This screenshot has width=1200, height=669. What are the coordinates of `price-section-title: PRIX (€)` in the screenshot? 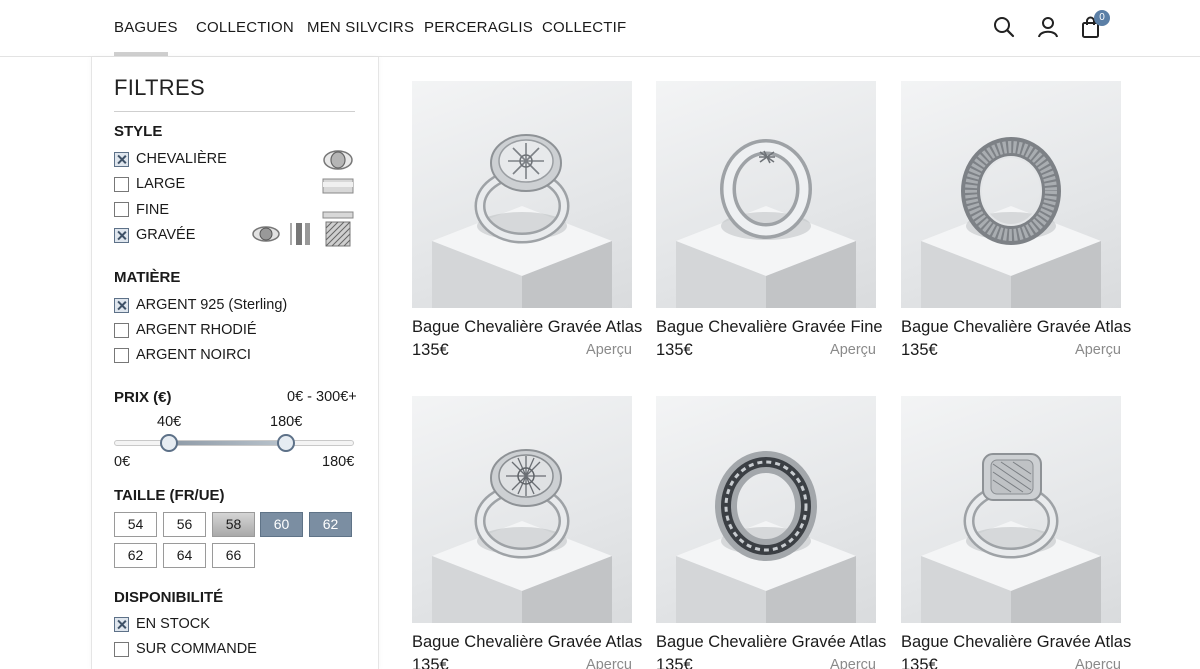 It's located at (143, 397).